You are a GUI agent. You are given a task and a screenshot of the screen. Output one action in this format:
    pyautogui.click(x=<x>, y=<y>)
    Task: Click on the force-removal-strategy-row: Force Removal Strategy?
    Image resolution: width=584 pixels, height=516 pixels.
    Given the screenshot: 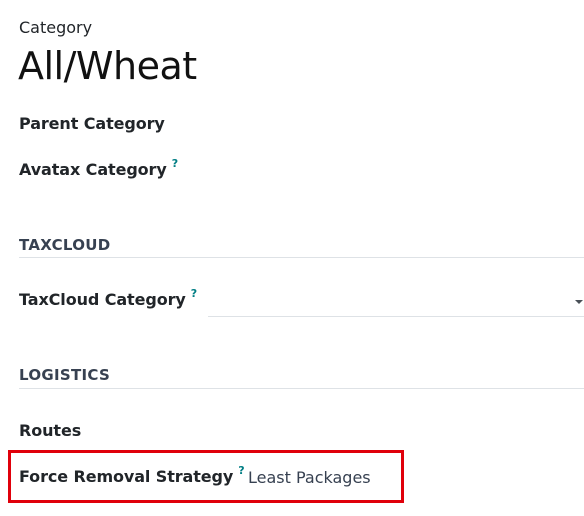 What is the action you would take?
    pyautogui.click(x=132, y=475)
    